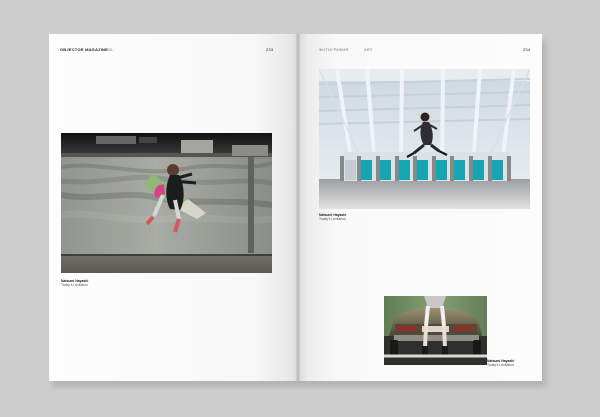  I want to click on left-header-issue: VOL, so click(109, 49).